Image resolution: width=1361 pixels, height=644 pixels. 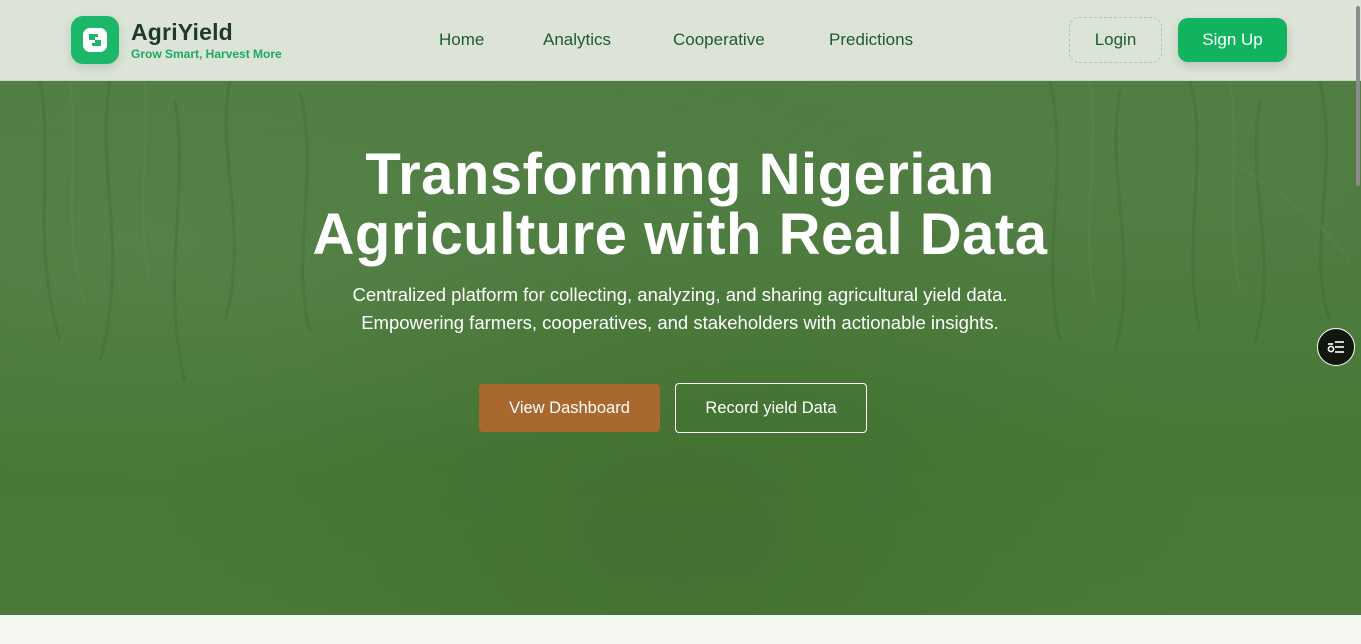 I want to click on next-section, so click(x=680, y=629).